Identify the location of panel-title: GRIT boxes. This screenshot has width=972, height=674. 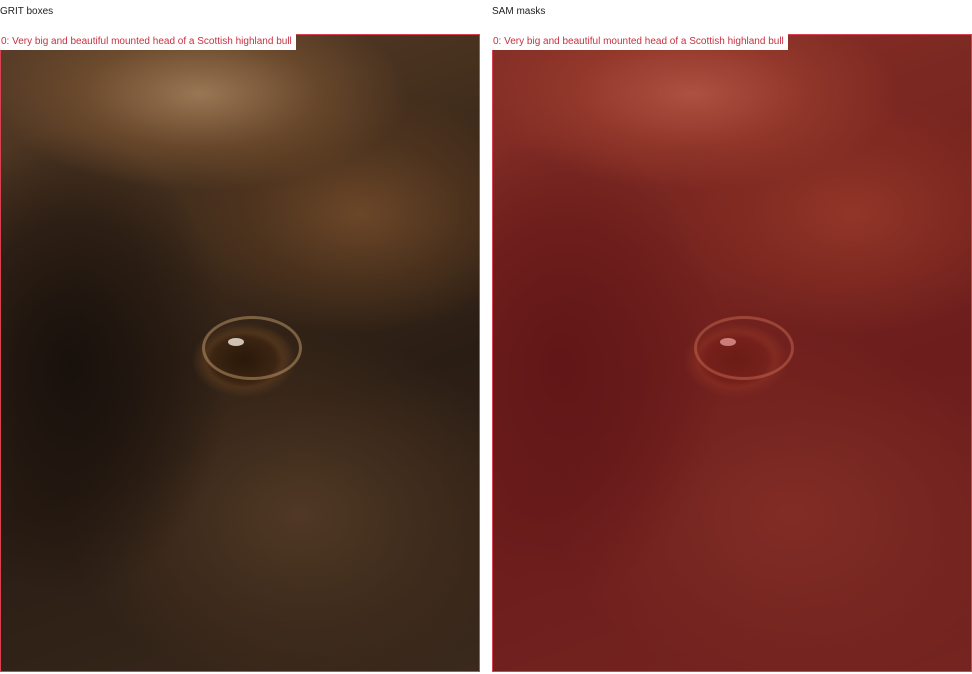
(27, 11).